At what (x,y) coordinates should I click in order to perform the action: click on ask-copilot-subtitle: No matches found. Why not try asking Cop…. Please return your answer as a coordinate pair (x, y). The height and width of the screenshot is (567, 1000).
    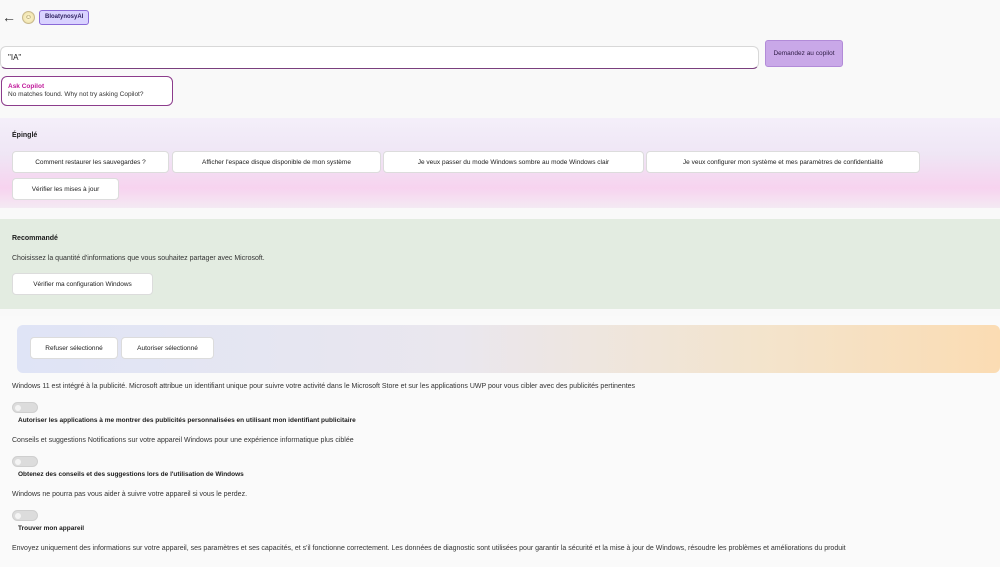
    Looking at the image, I should click on (76, 94).